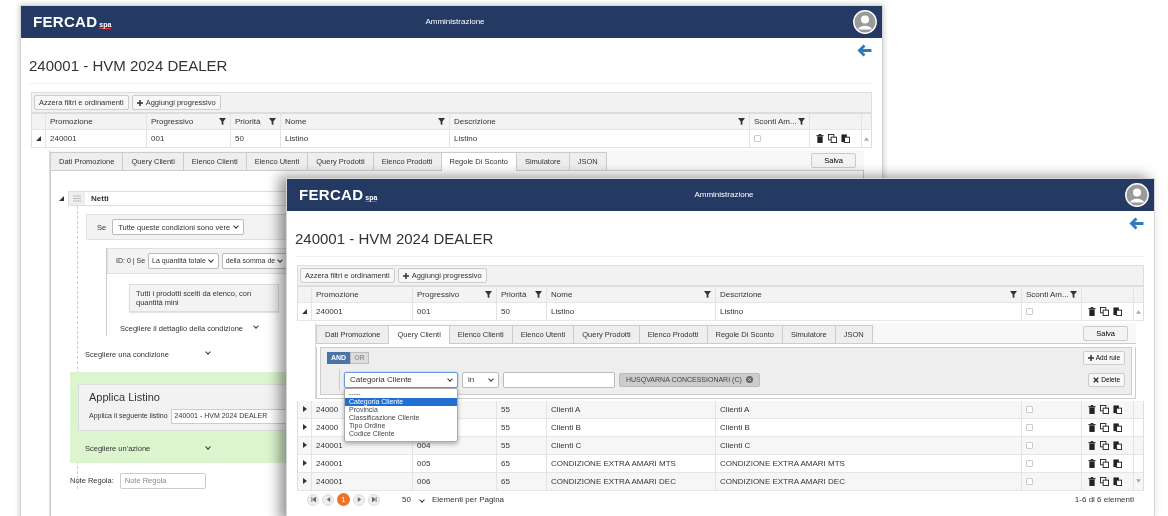 The width and height of the screenshot is (1168, 516). I want to click on action-title: Applica Listino, so click(124, 398).